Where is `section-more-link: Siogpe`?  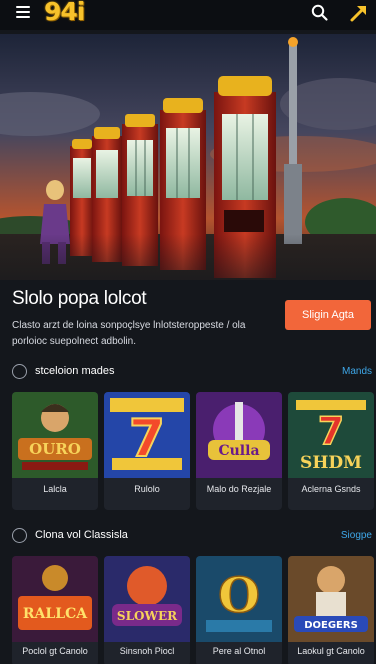 section-more-link: Siogpe is located at coordinates (356, 535).